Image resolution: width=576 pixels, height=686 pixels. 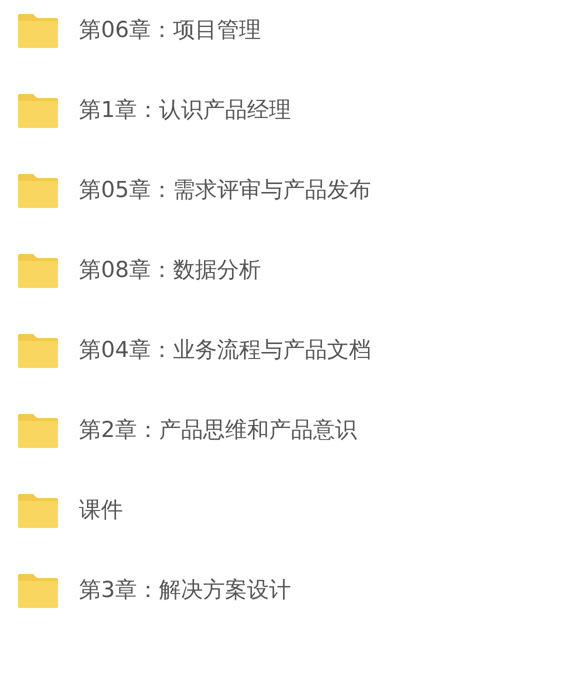 What do you see at coordinates (185, 111) in the screenshot?
I see `folder-name: 第1章：认识产品经理` at bounding box center [185, 111].